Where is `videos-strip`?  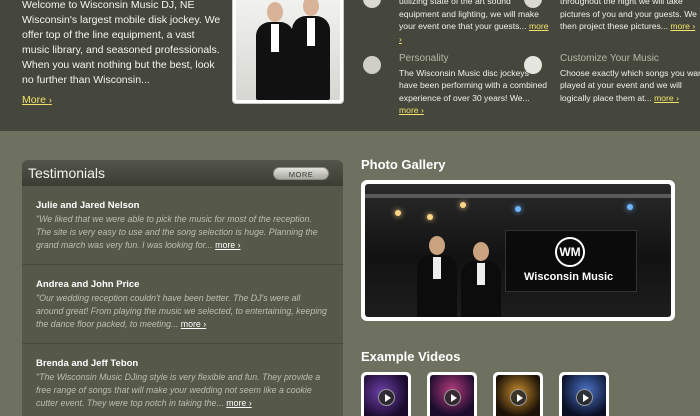
videos-strip is located at coordinates (521, 394).